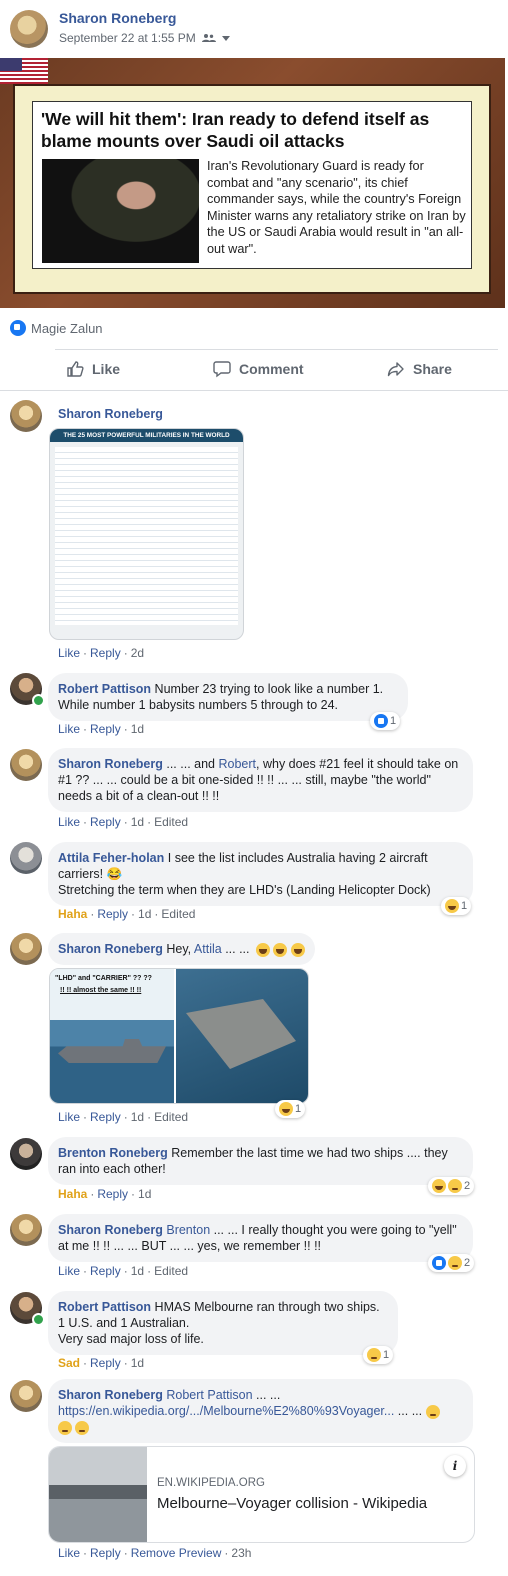 The height and width of the screenshot is (1576, 508). Describe the element at coordinates (69, 1363) in the screenshot. I see `sad-link: Sad` at that location.